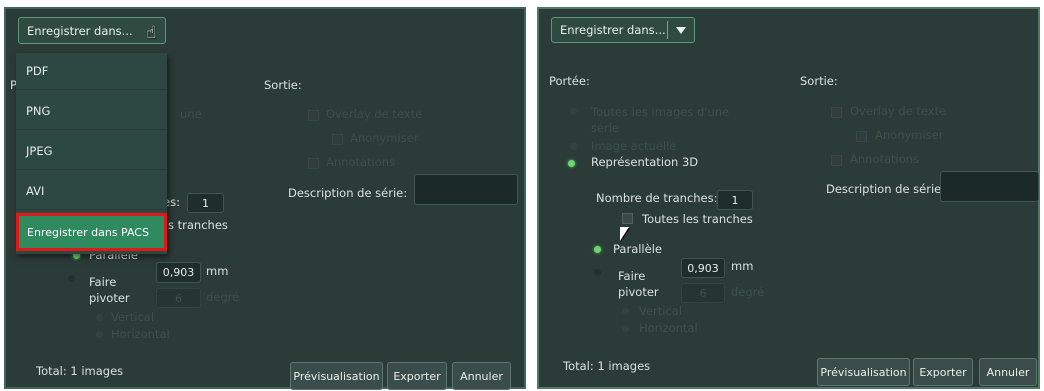  What do you see at coordinates (697, 219) in the screenshot?
I see `all-slices-label: Toutes les tranches` at bounding box center [697, 219].